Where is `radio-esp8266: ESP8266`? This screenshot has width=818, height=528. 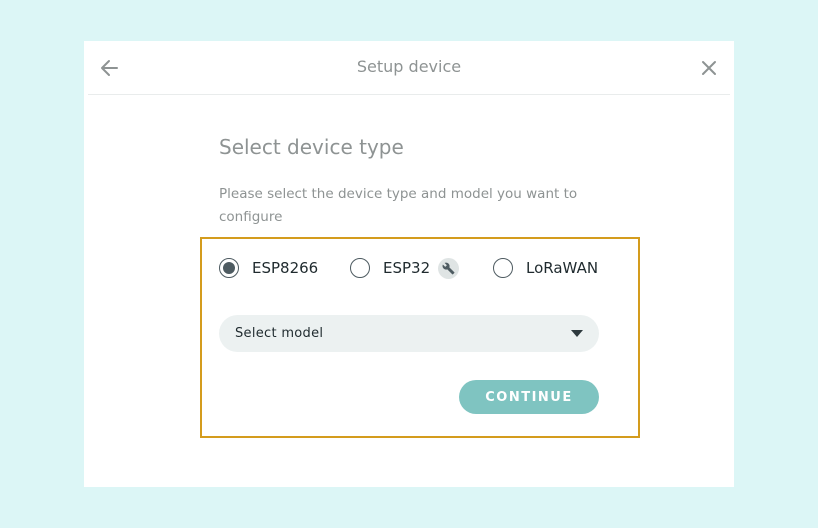
radio-esp8266: ESP8266 is located at coordinates (268, 268).